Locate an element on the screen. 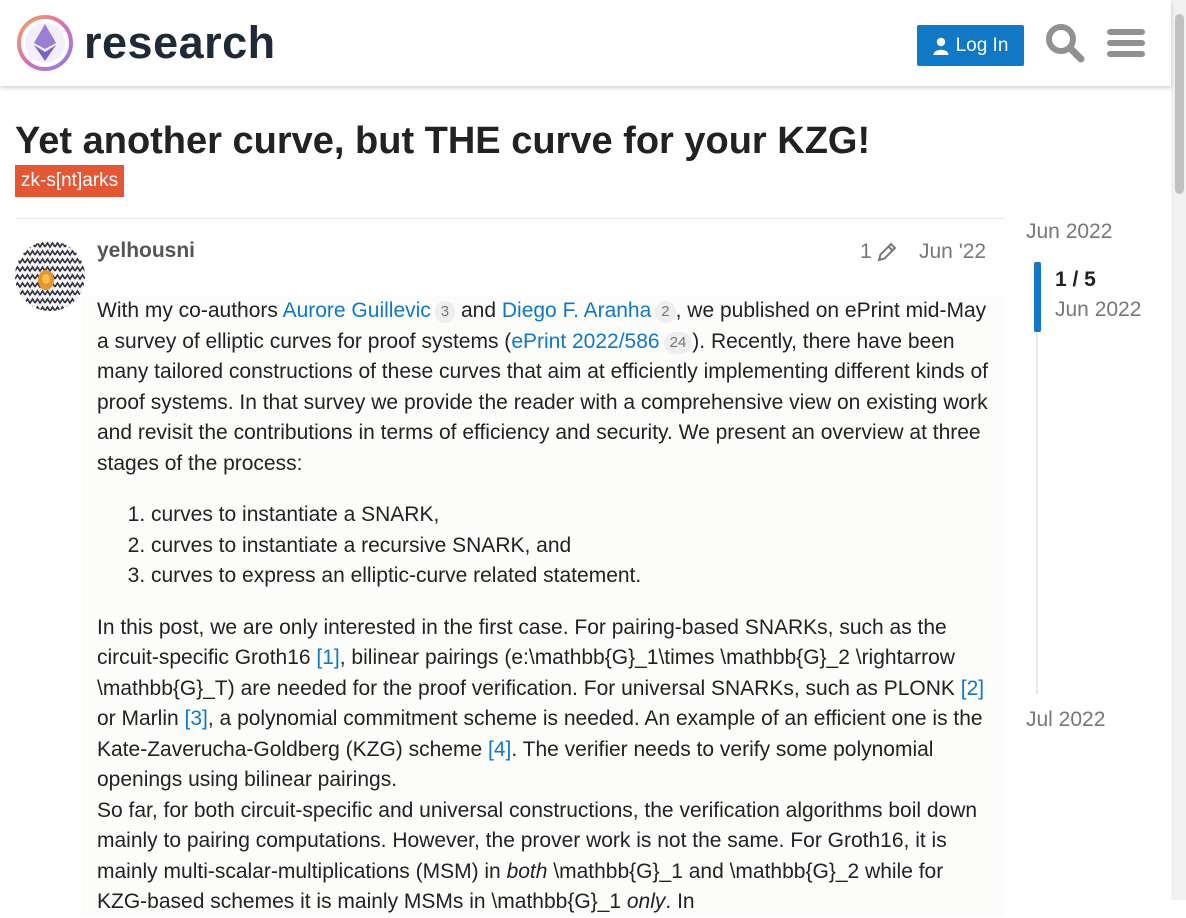  link-click-count: 2 is located at coordinates (665, 312).